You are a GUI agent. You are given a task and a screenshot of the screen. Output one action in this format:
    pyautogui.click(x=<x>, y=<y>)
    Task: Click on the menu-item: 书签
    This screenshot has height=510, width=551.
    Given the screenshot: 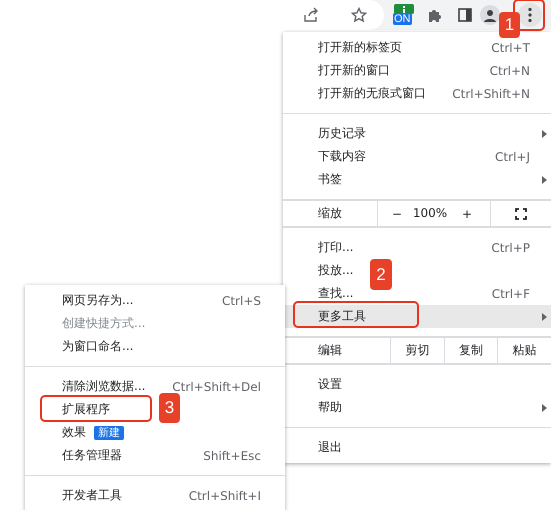 What is the action you would take?
    pyautogui.click(x=330, y=179)
    